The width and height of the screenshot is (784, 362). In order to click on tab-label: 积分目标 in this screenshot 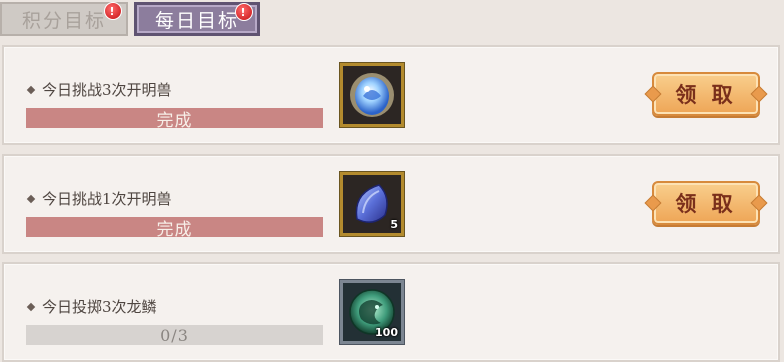, I will do `click(63, 20)`.